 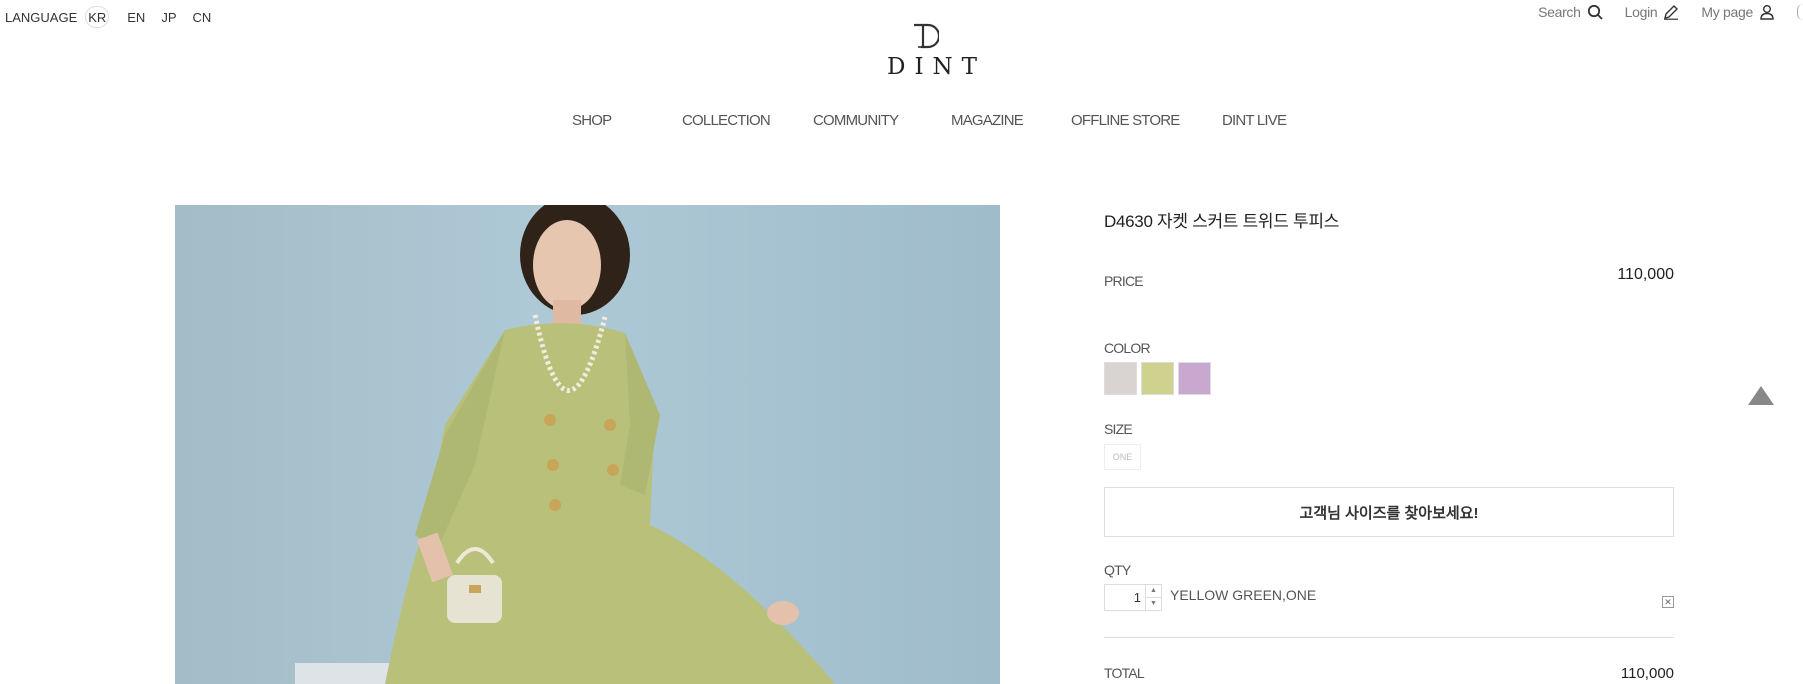 I want to click on size-option-one: ONE, so click(x=1122, y=457).